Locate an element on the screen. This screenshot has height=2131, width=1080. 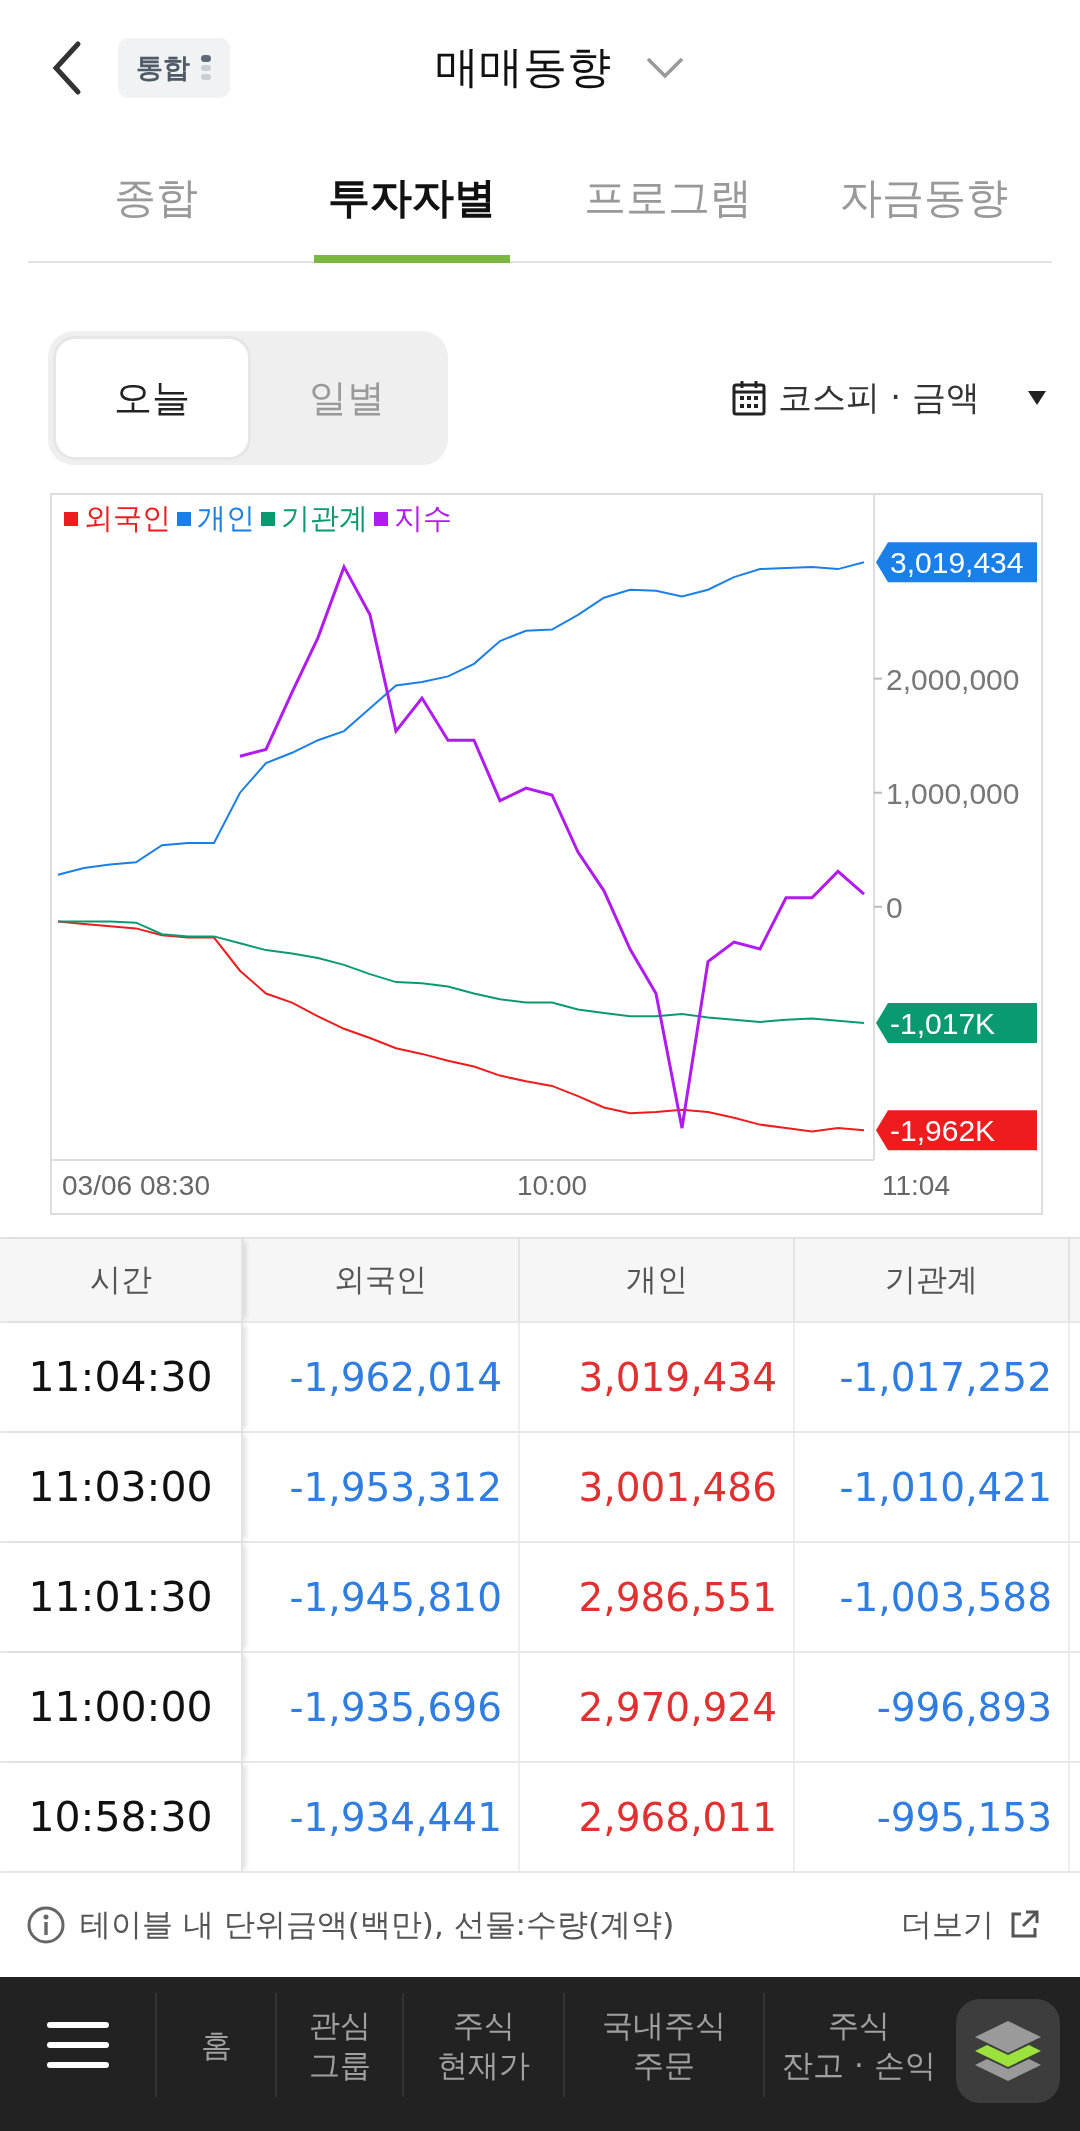
axis-label: 03/06 08:30 is located at coordinates (136, 1185).